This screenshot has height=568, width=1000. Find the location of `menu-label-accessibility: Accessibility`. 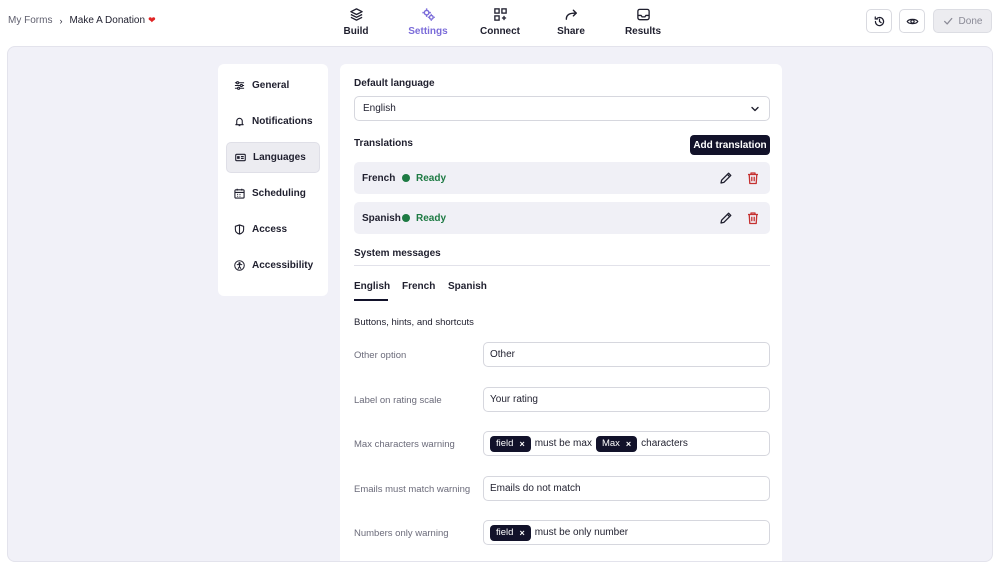

menu-label-accessibility: Accessibility is located at coordinates (283, 265).